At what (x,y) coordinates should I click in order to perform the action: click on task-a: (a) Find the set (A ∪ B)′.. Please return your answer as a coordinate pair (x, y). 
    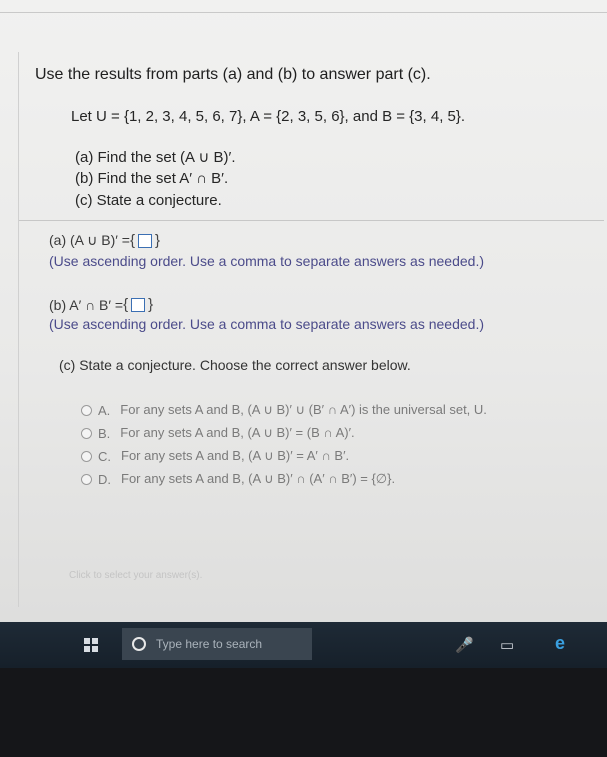
    Looking at the image, I should click on (155, 157).